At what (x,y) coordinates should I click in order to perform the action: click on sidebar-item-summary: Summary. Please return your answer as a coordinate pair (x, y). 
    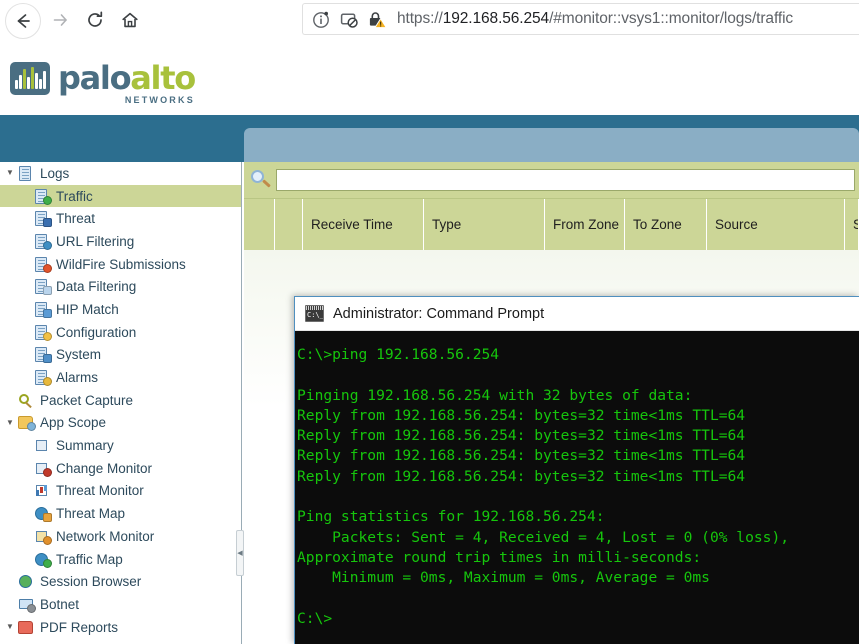
    Looking at the image, I should click on (120, 445).